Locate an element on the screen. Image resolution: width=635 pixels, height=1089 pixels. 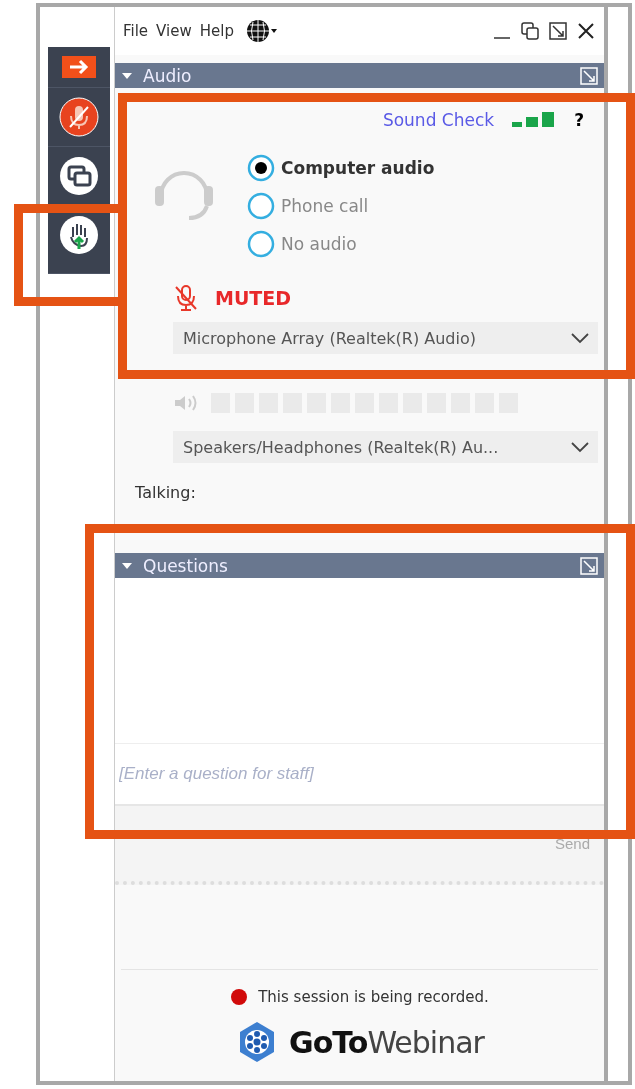
menu-item: View is located at coordinates (174, 31).